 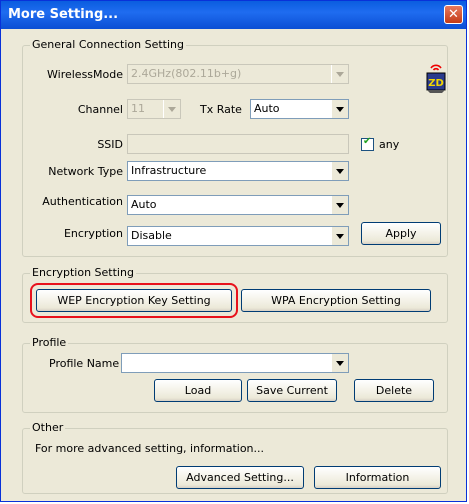 I want to click on wireless-mode-select: 2.4GHz(802.11b+g), so click(x=238, y=74).